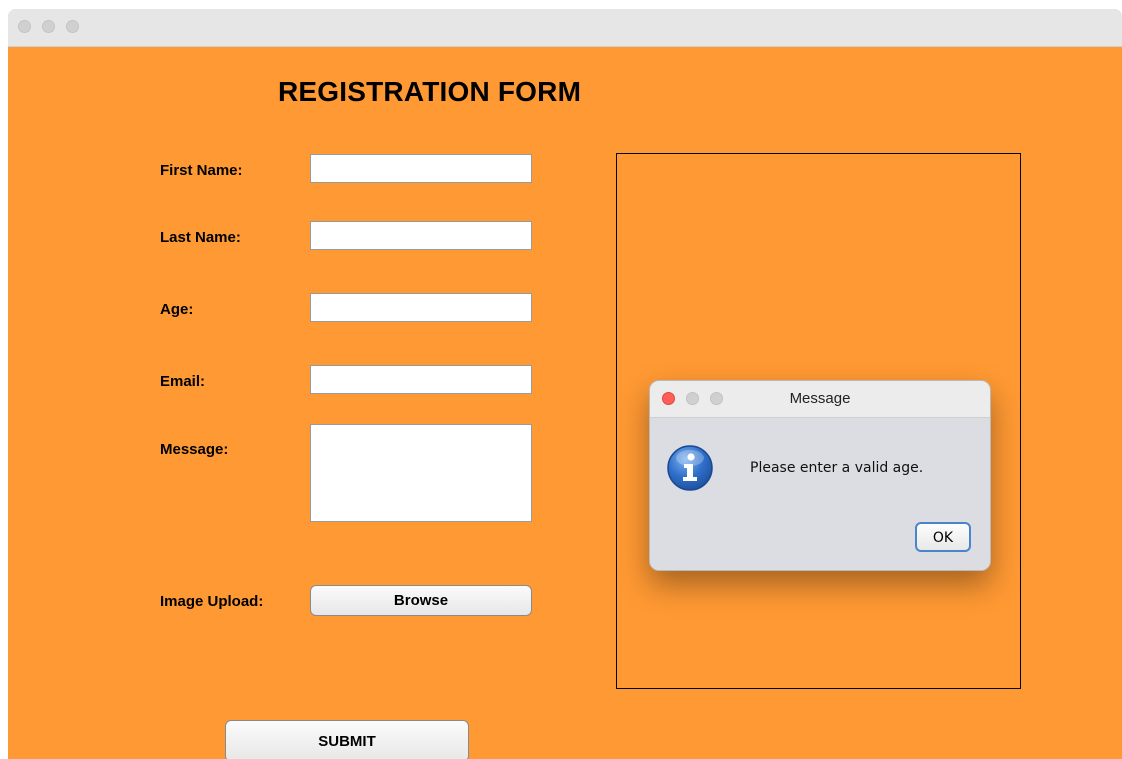  Describe the element at coordinates (194, 449) in the screenshot. I see `message-label: Message:` at that location.